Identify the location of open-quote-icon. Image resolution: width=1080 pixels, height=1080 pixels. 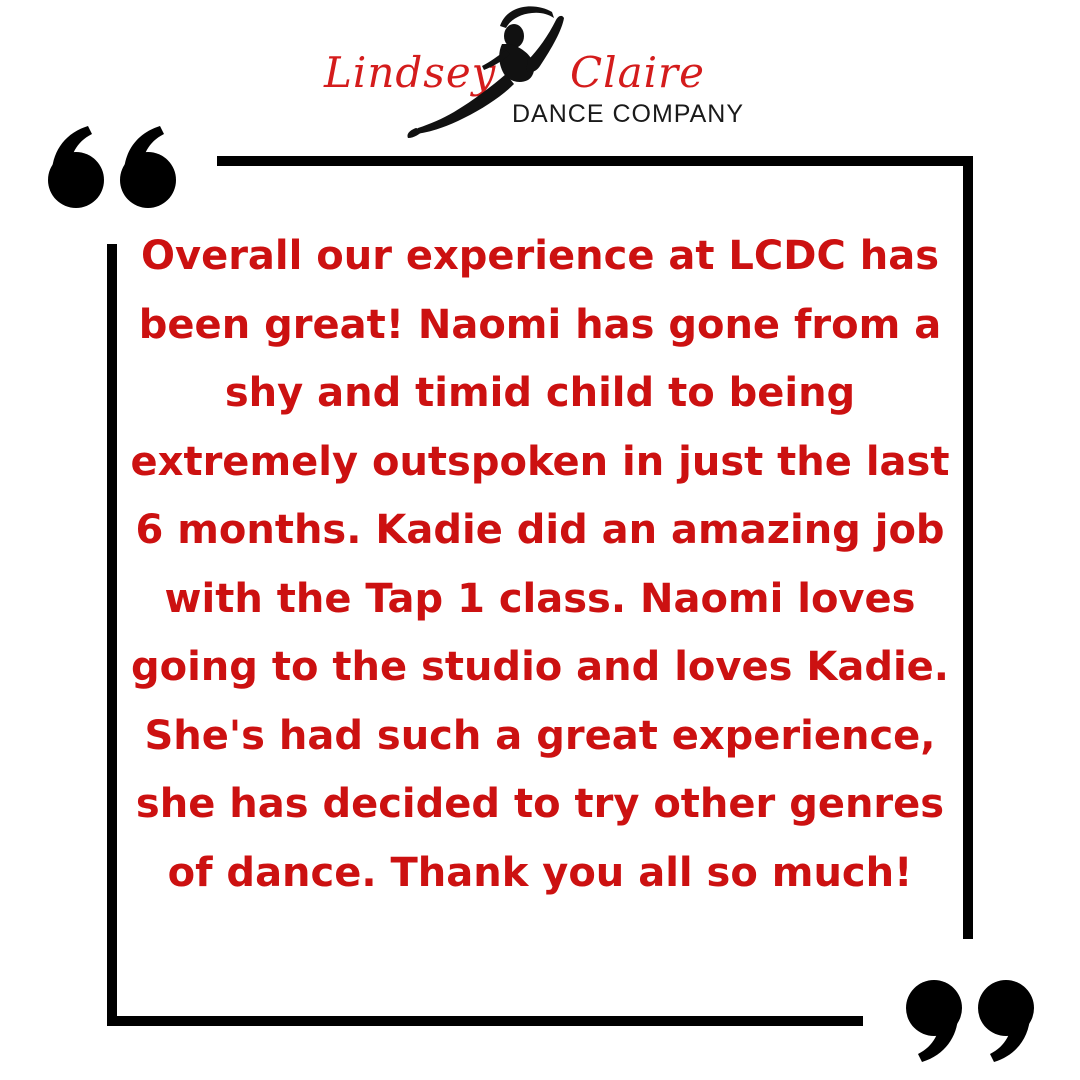
(112, 167).